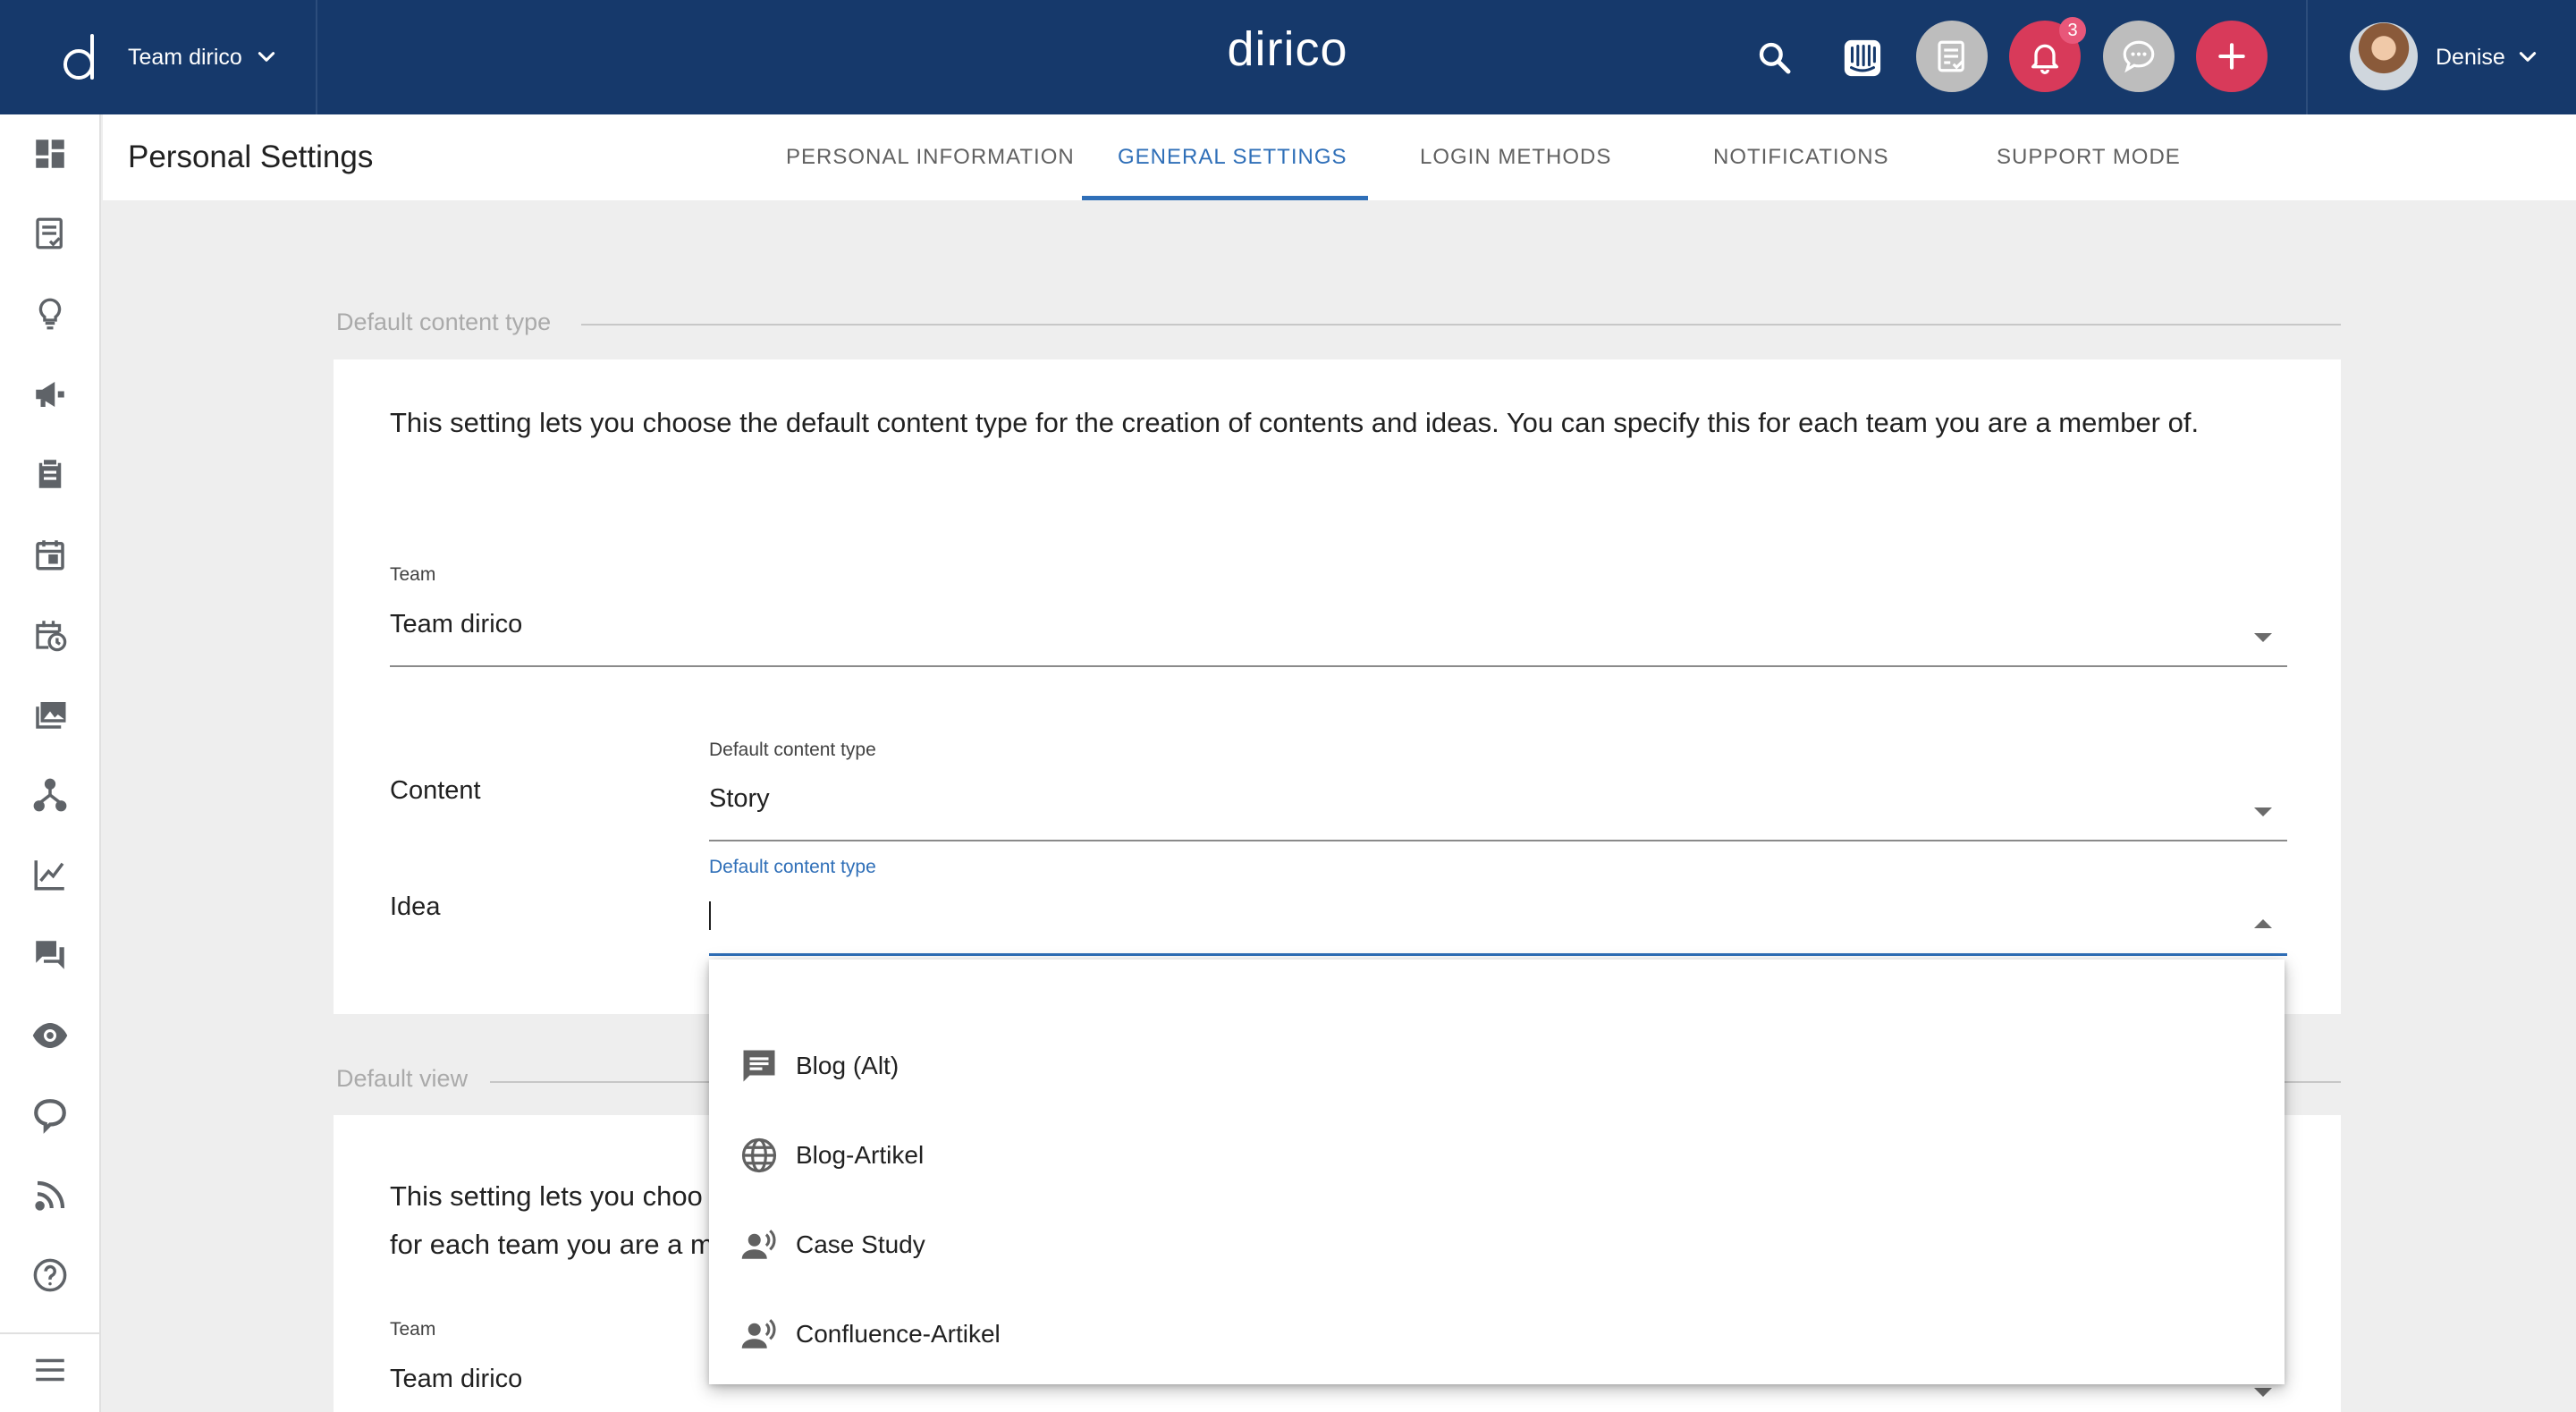 The height and width of the screenshot is (1412, 2576). What do you see at coordinates (710, 915) in the screenshot?
I see `text-cursor` at bounding box center [710, 915].